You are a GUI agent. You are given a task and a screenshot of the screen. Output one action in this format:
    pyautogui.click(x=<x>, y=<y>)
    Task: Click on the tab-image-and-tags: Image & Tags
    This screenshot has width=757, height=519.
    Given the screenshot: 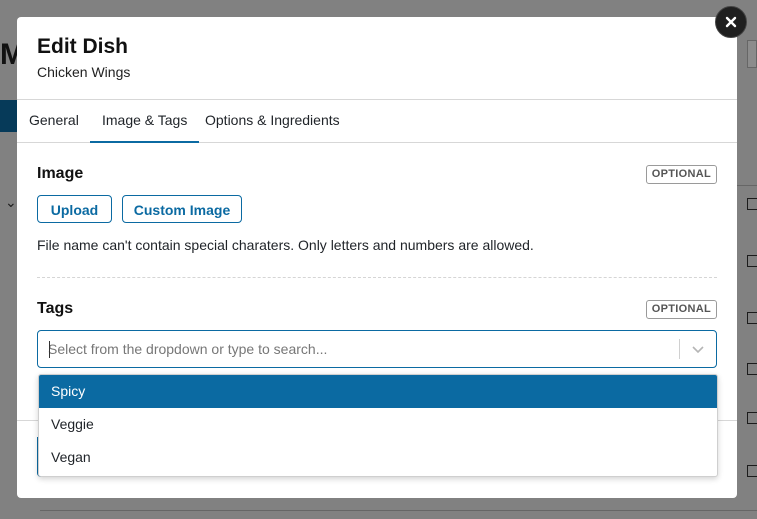 What is the action you would take?
    pyautogui.click(x=144, y=121)
    